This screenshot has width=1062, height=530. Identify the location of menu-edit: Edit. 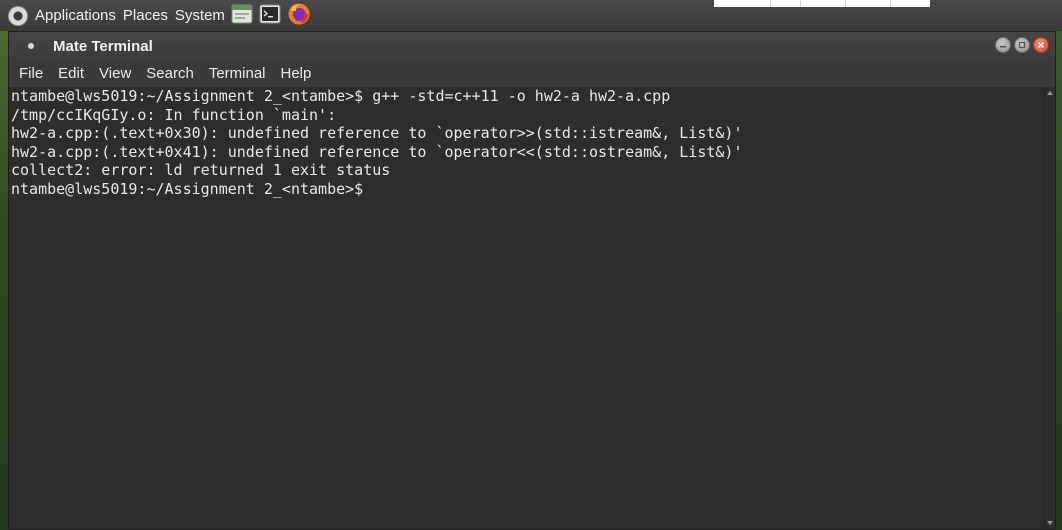
(71, 73).